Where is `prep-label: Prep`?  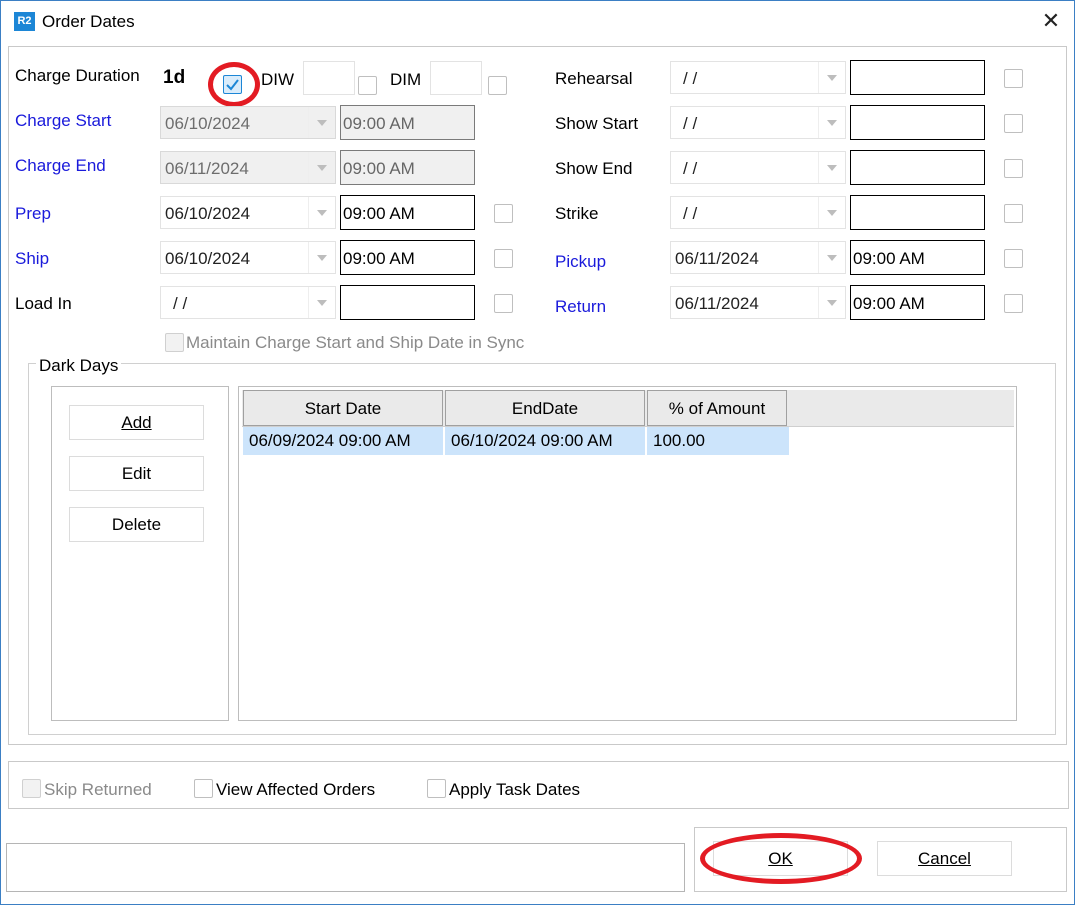 prep-label: Prep is located at coordinates (33, 213).